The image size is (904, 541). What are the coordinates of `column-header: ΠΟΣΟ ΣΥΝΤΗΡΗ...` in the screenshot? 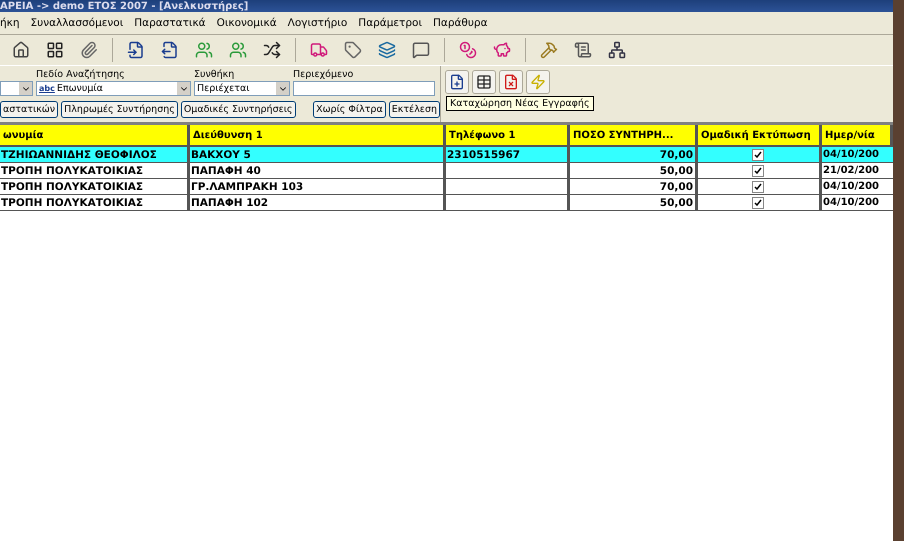 It's located at (634, 136).